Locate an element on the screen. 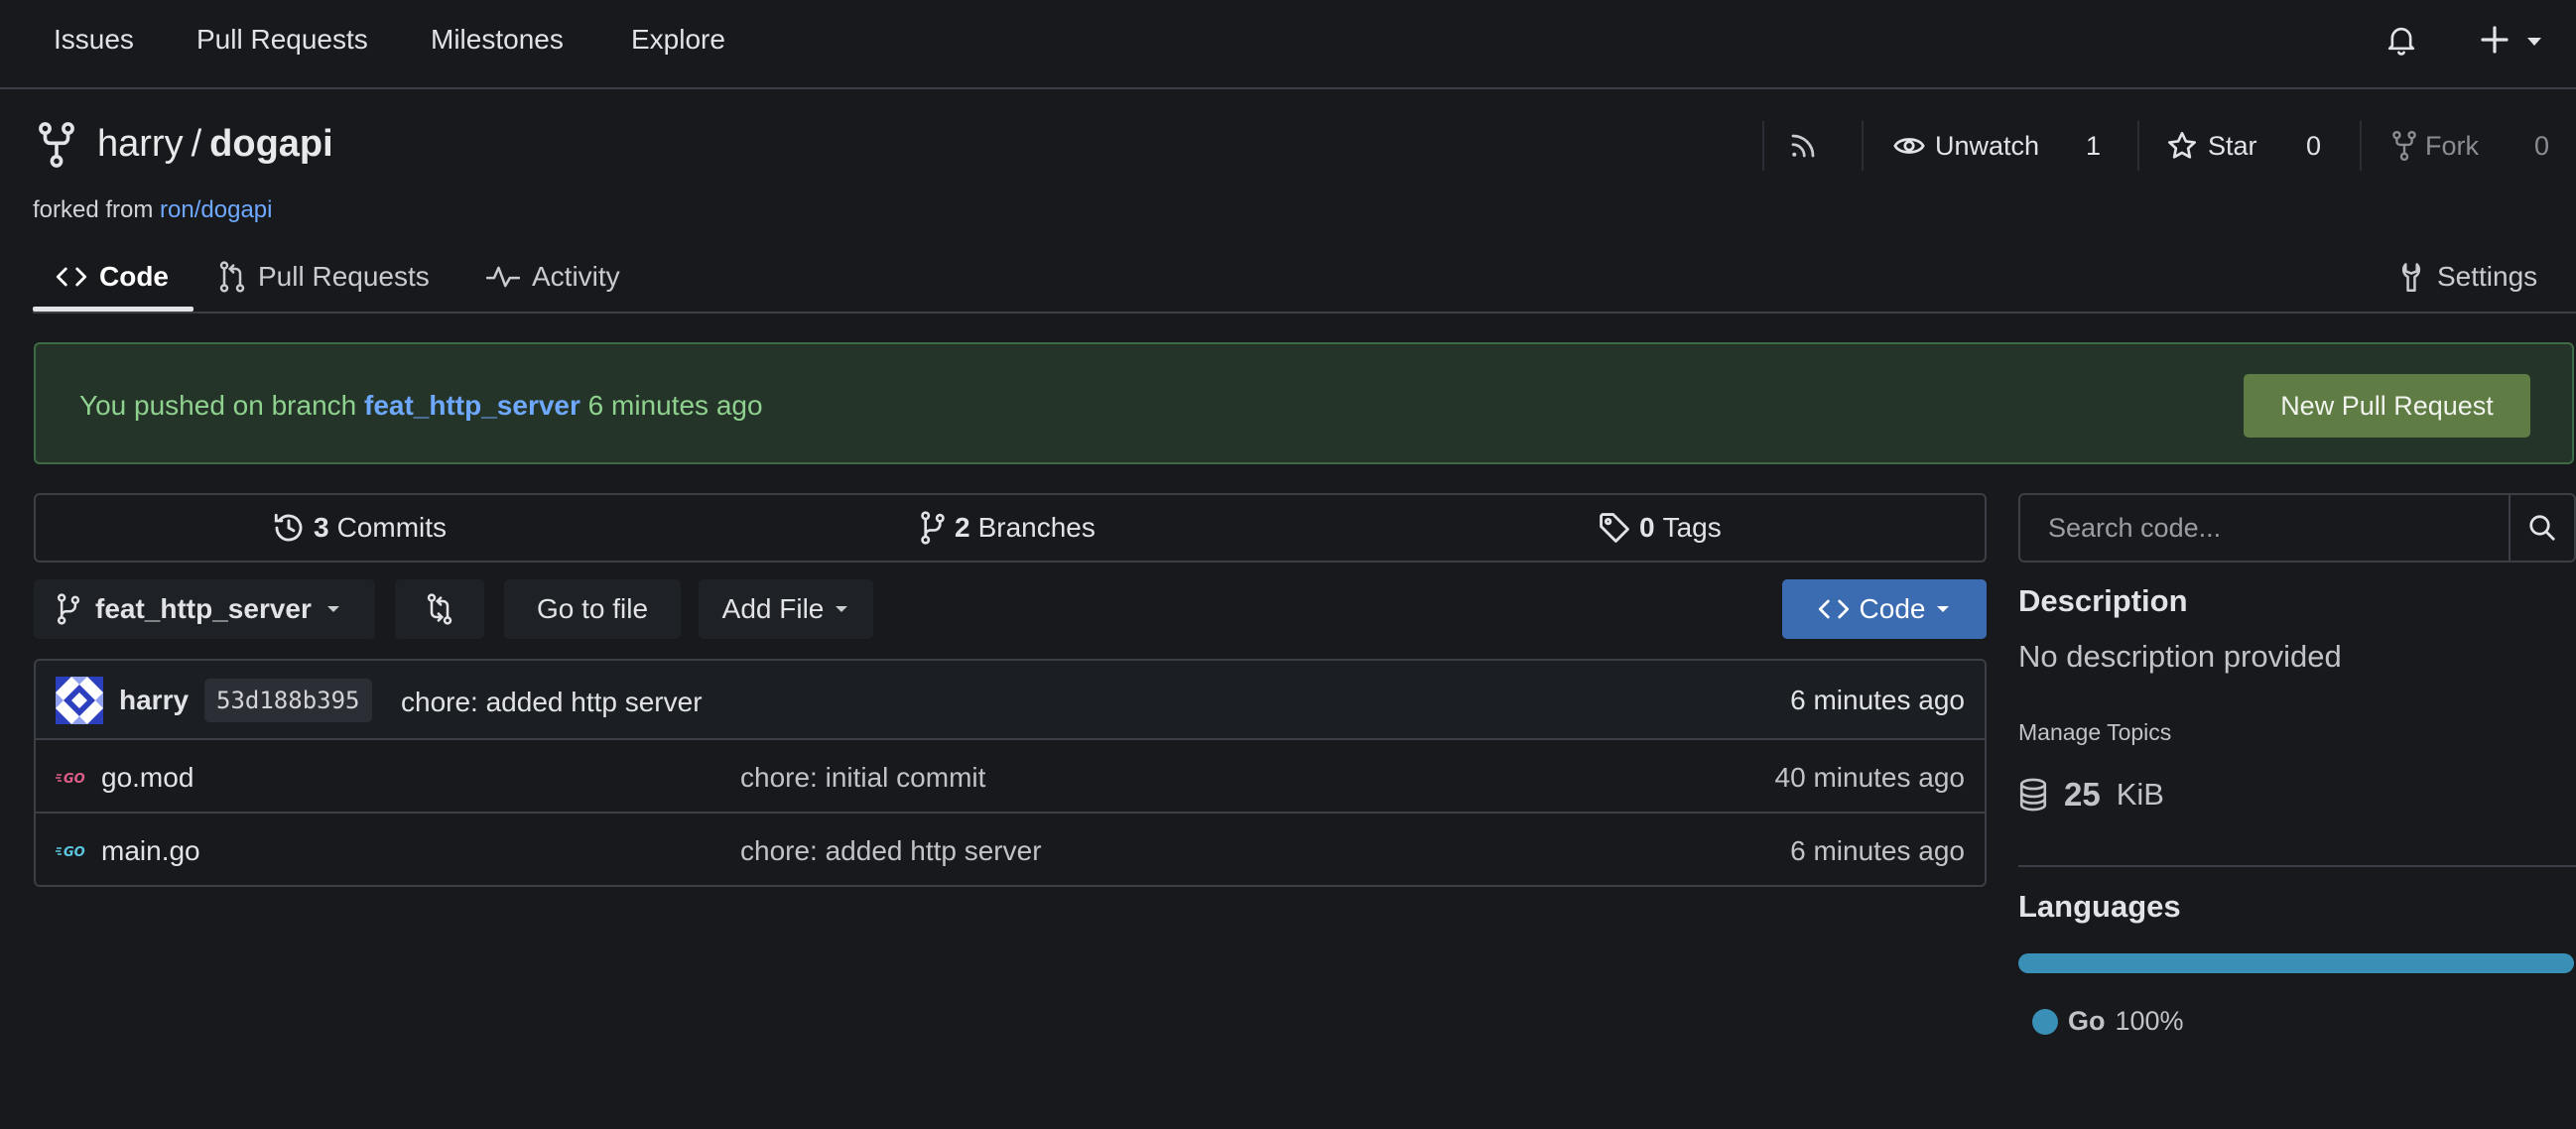  branches-link: 2 Branches is located at coordinates (1007, 528).